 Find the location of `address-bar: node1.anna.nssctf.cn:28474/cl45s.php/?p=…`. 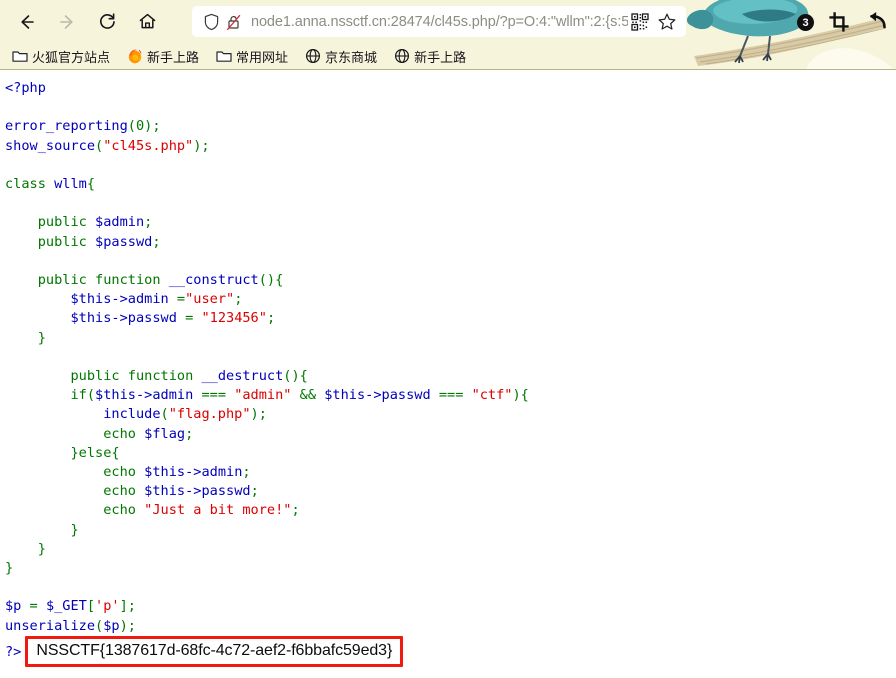

address-bar: node1.anna.nssctf.cn:28474/cl45s.php/?p=… is located at coordinates (439, 21).